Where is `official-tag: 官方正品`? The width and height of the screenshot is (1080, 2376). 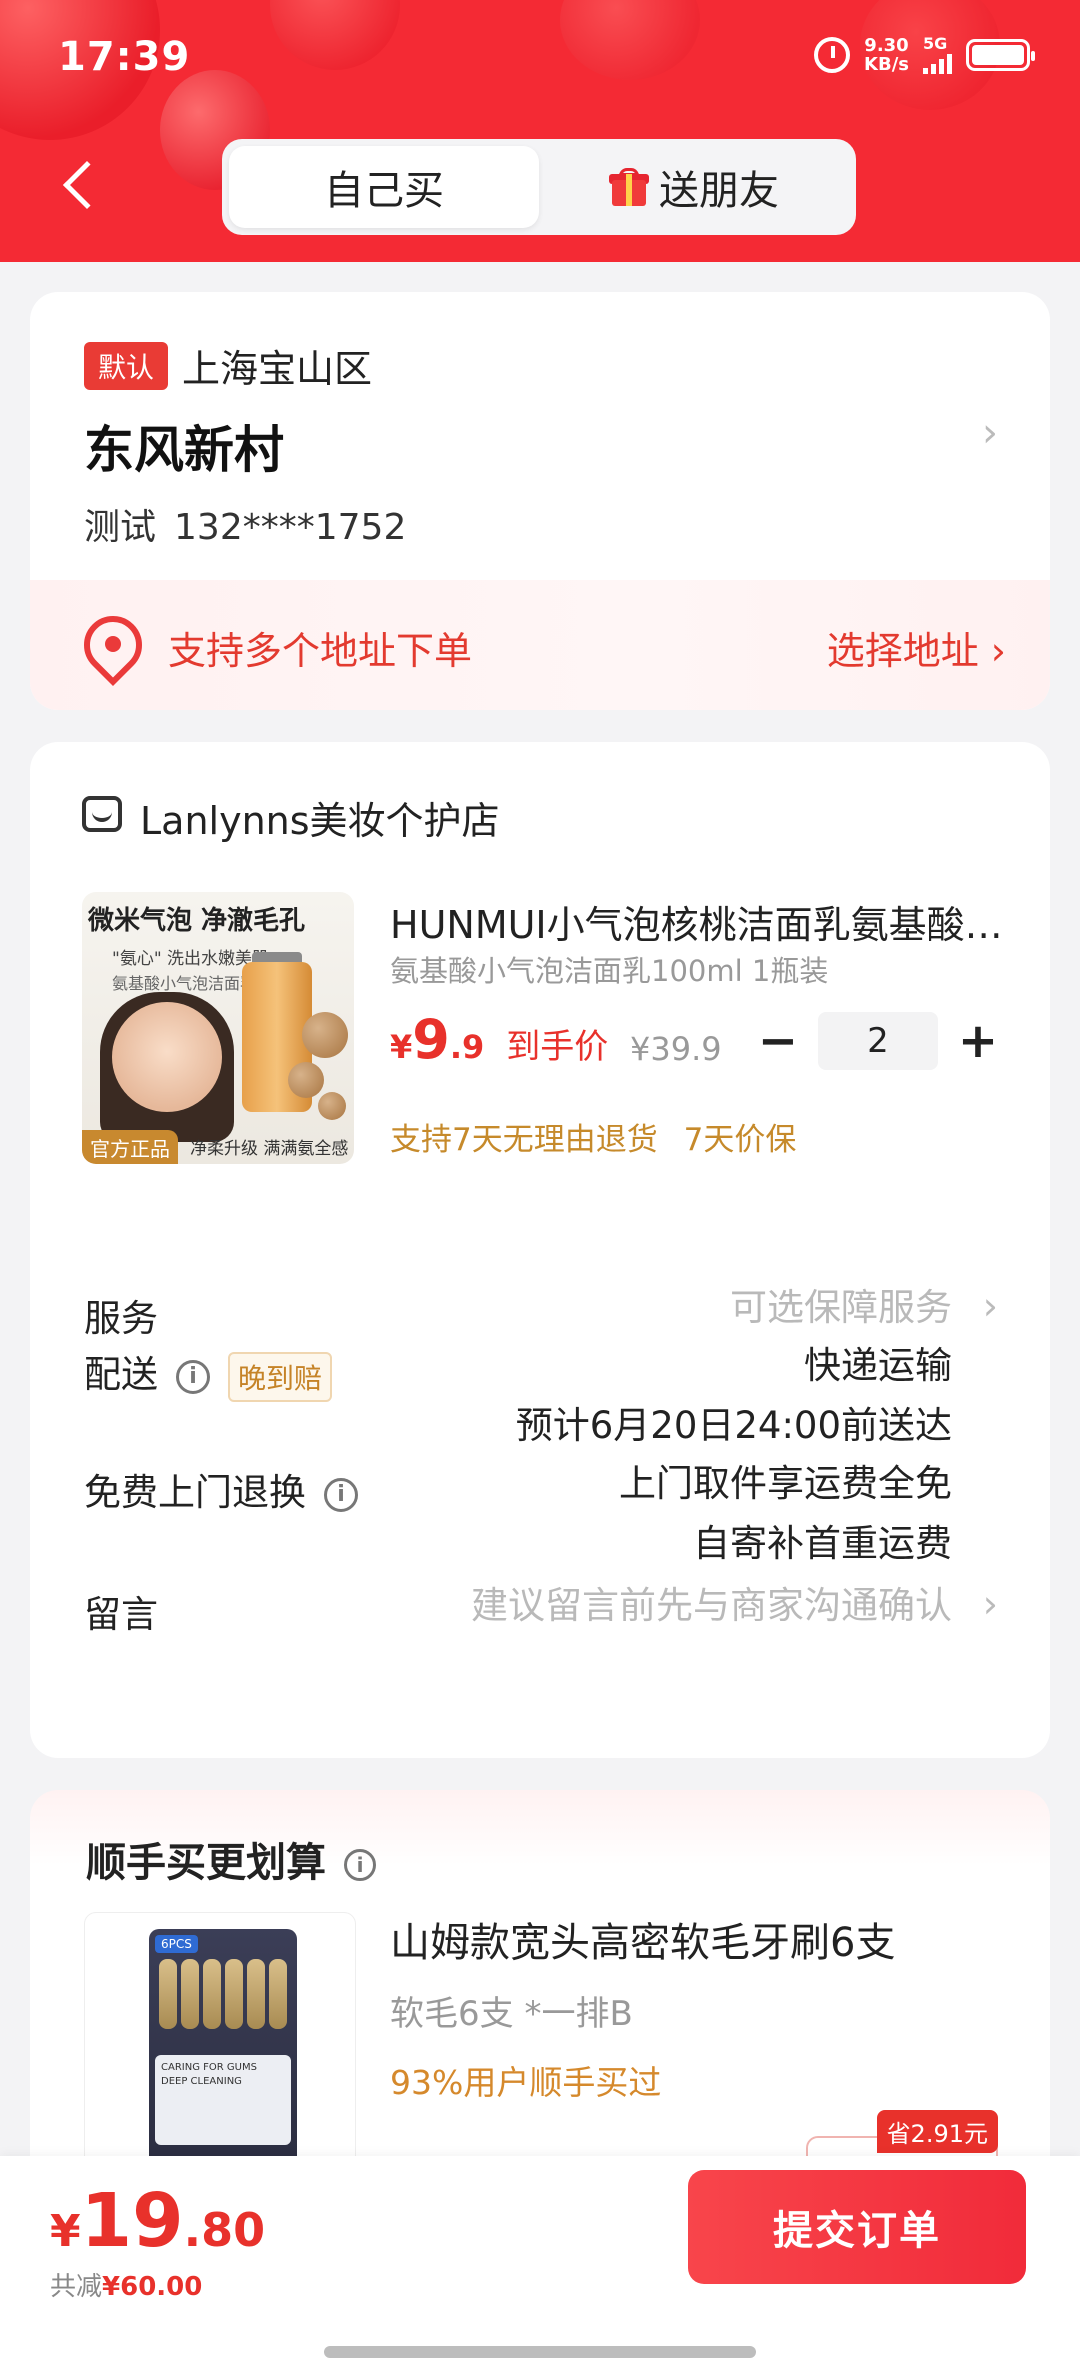
official-tag: 官方正品 is located at coordinates (130, 1147).